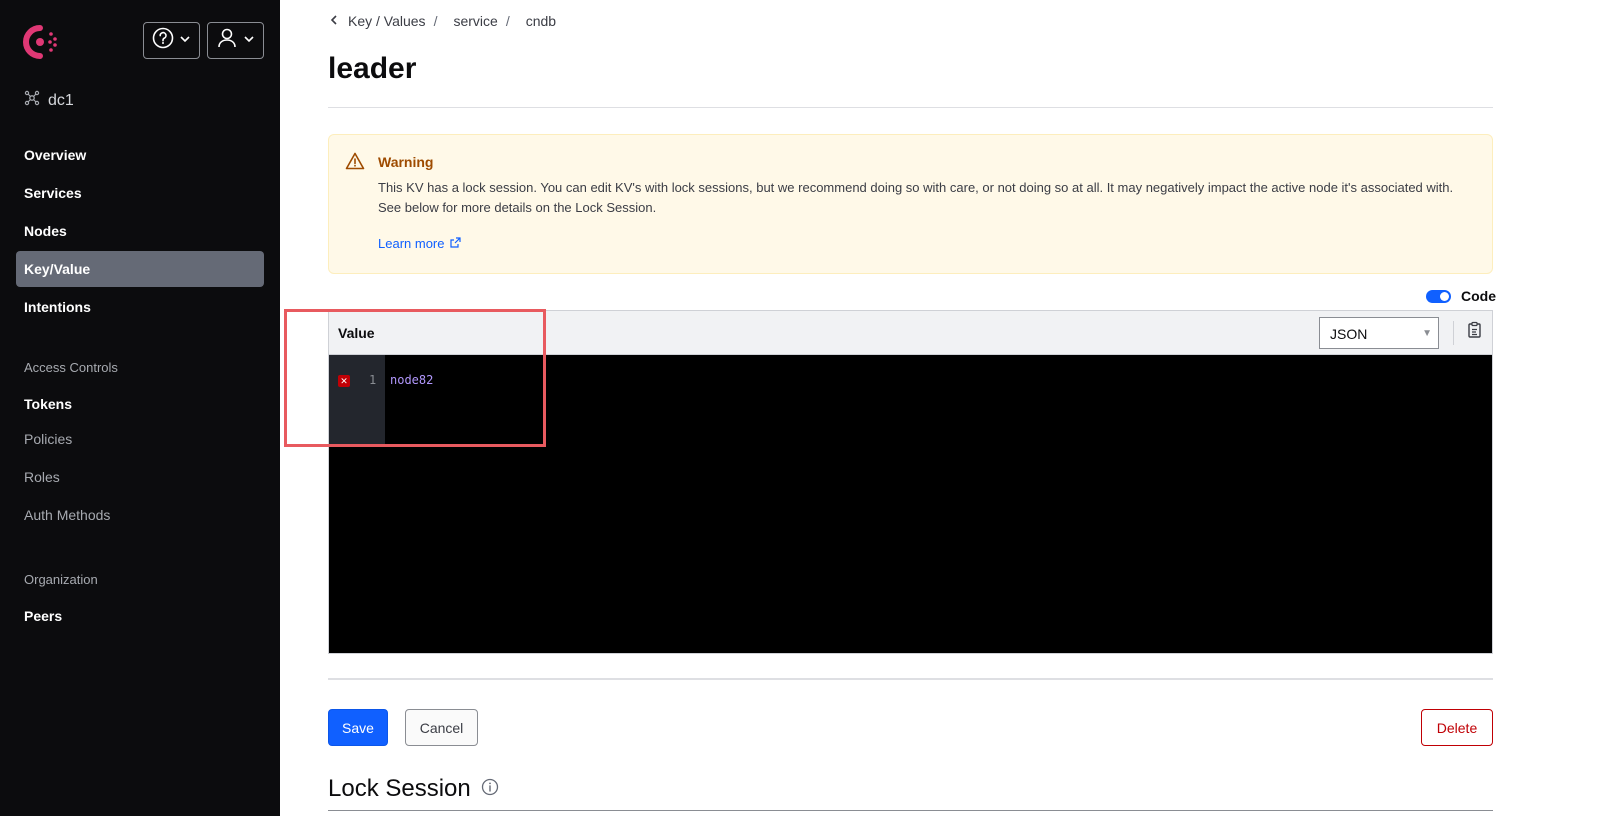 The height and width of the screenshot is (816, 1608). I want to click on line-gutter: ✕ 1, so click(357, 401).